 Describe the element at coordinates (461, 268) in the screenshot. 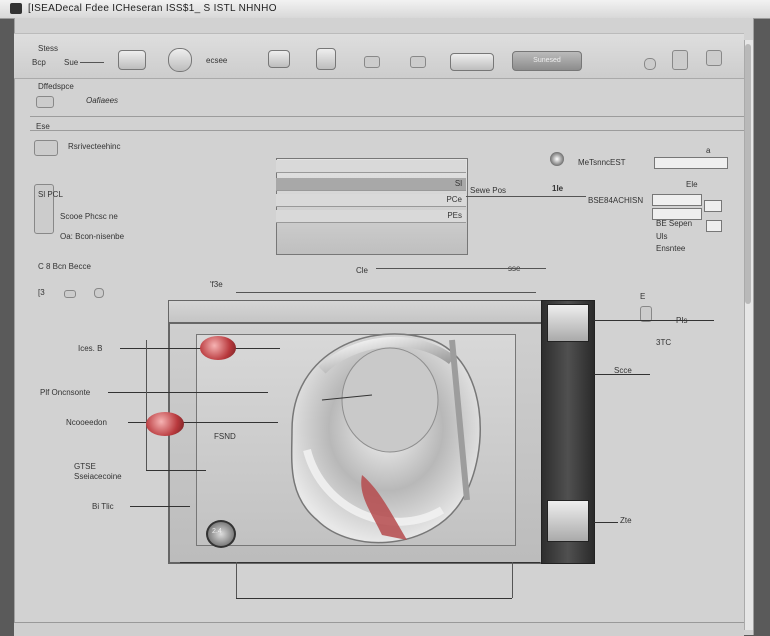

I see `dim-line-top` at that location.